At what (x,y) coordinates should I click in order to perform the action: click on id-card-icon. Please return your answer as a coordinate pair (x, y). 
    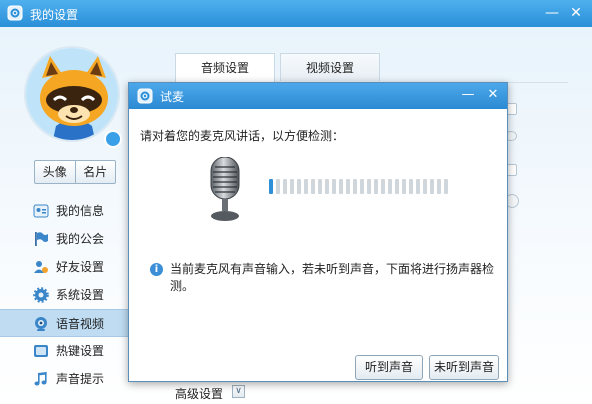
    Looking at the image, I should click on (41, 211).